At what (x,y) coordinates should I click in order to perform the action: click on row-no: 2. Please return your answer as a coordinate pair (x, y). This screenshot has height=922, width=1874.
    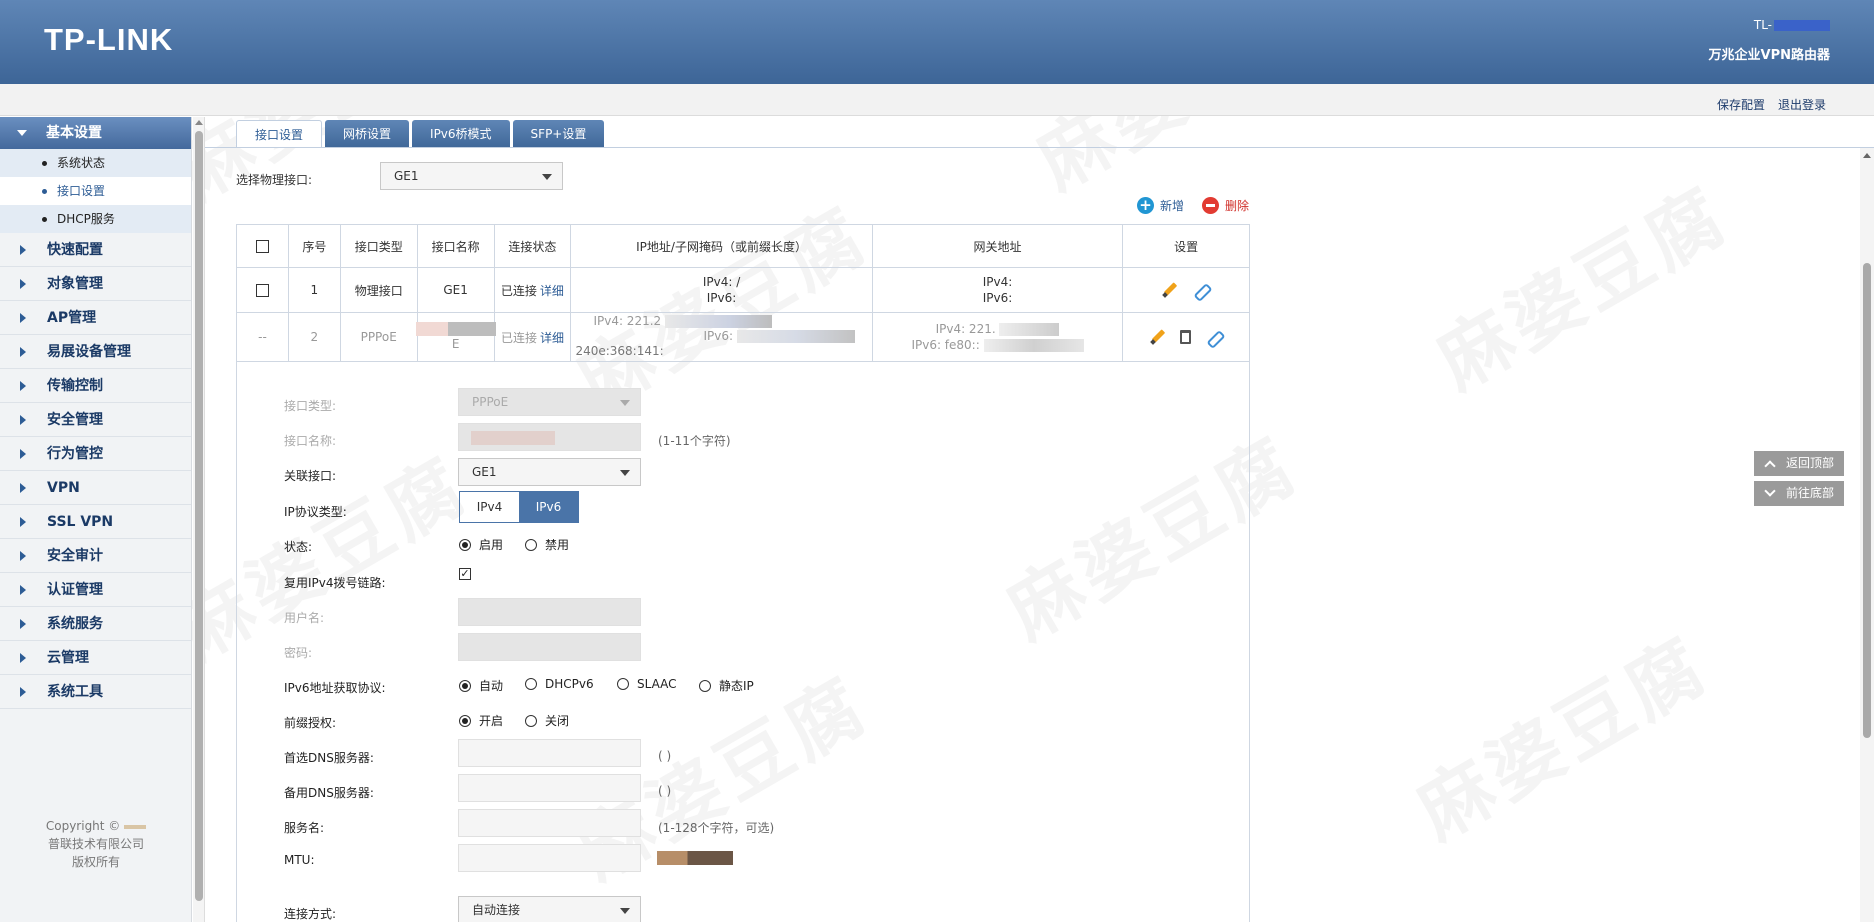
    Looking at the image, I should click on (315, 337).